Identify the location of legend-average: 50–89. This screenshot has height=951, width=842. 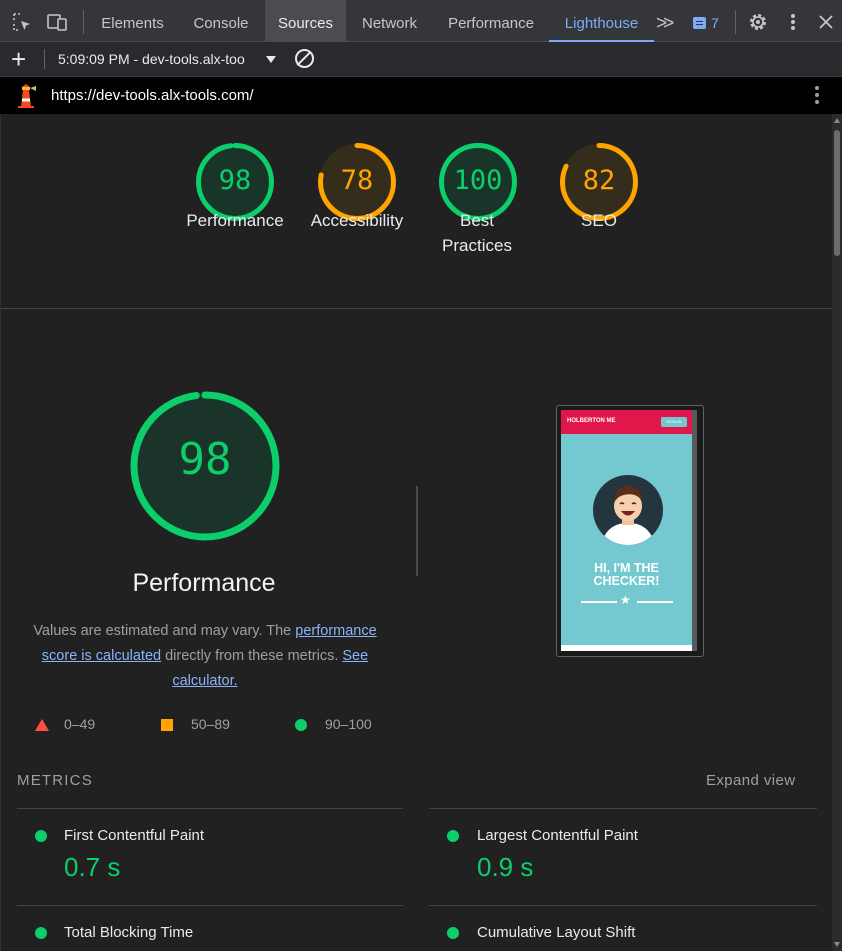
(210, 724).